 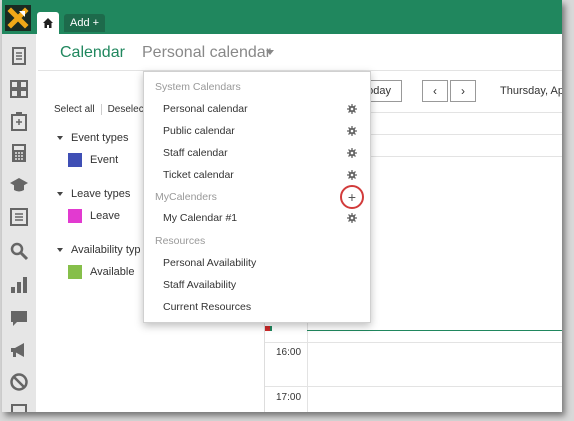 What do you see at coordinates (105, 216) in the screenshot?
I see `leave-label: Leave` at bounding box center [105, 216].